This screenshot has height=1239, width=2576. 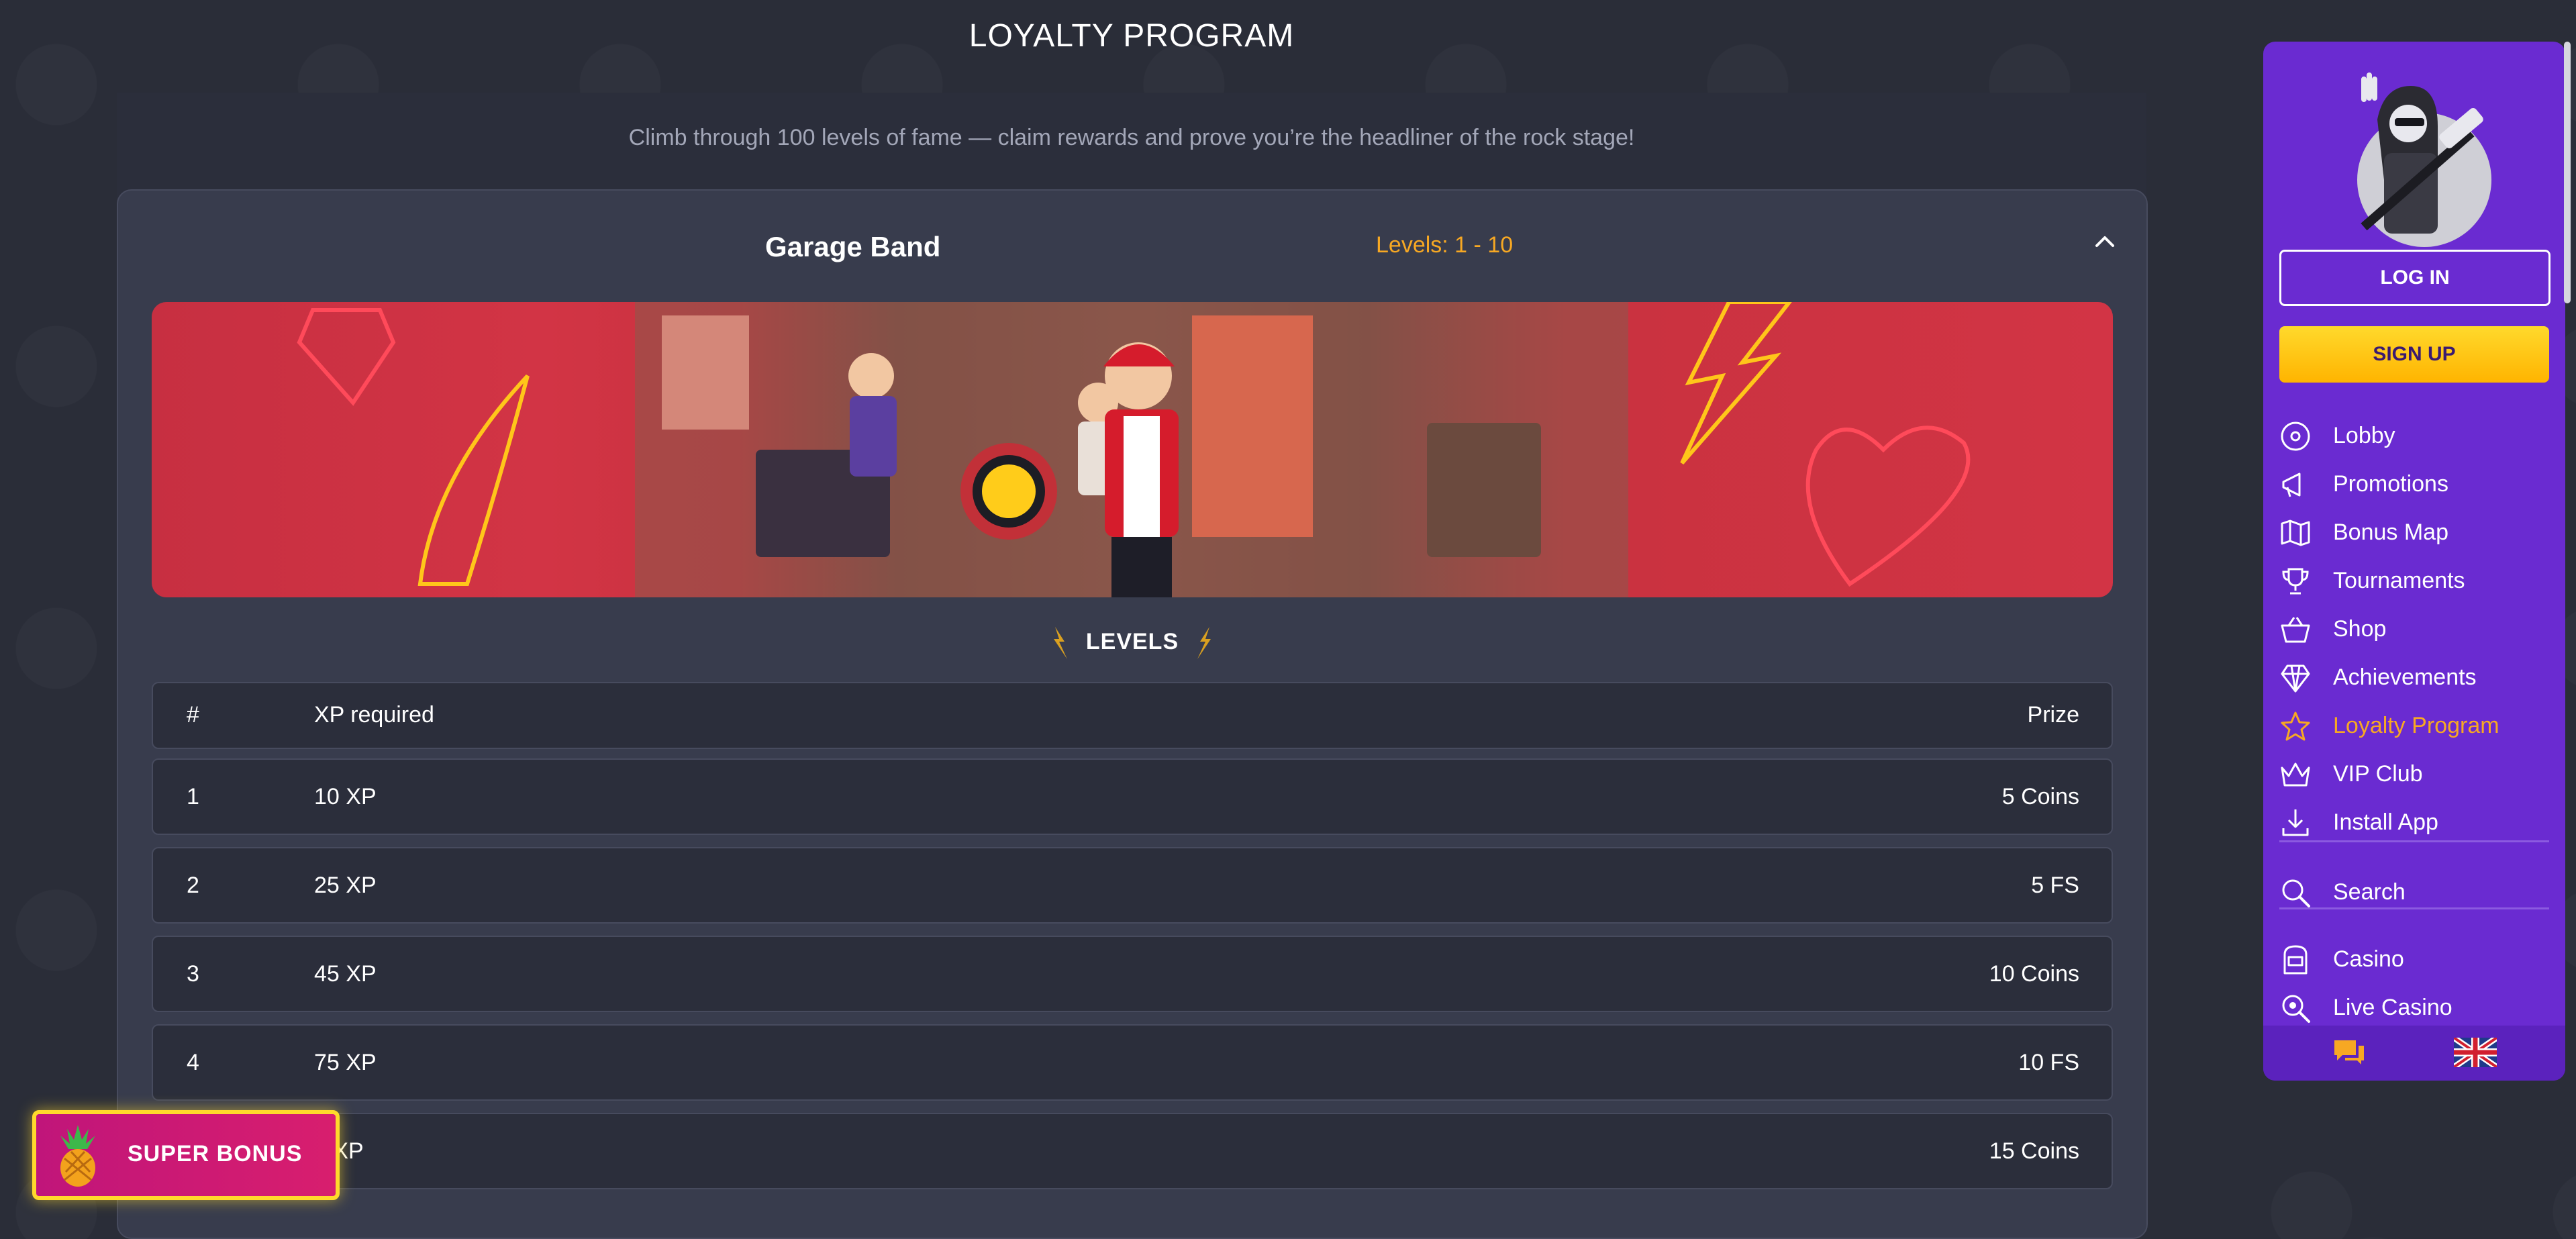 What do you see at coordinates (1132, 974) in the screenshot?
I see `table-row: 3 45 XP 10 Coins` at bounding box center [1132, 974].